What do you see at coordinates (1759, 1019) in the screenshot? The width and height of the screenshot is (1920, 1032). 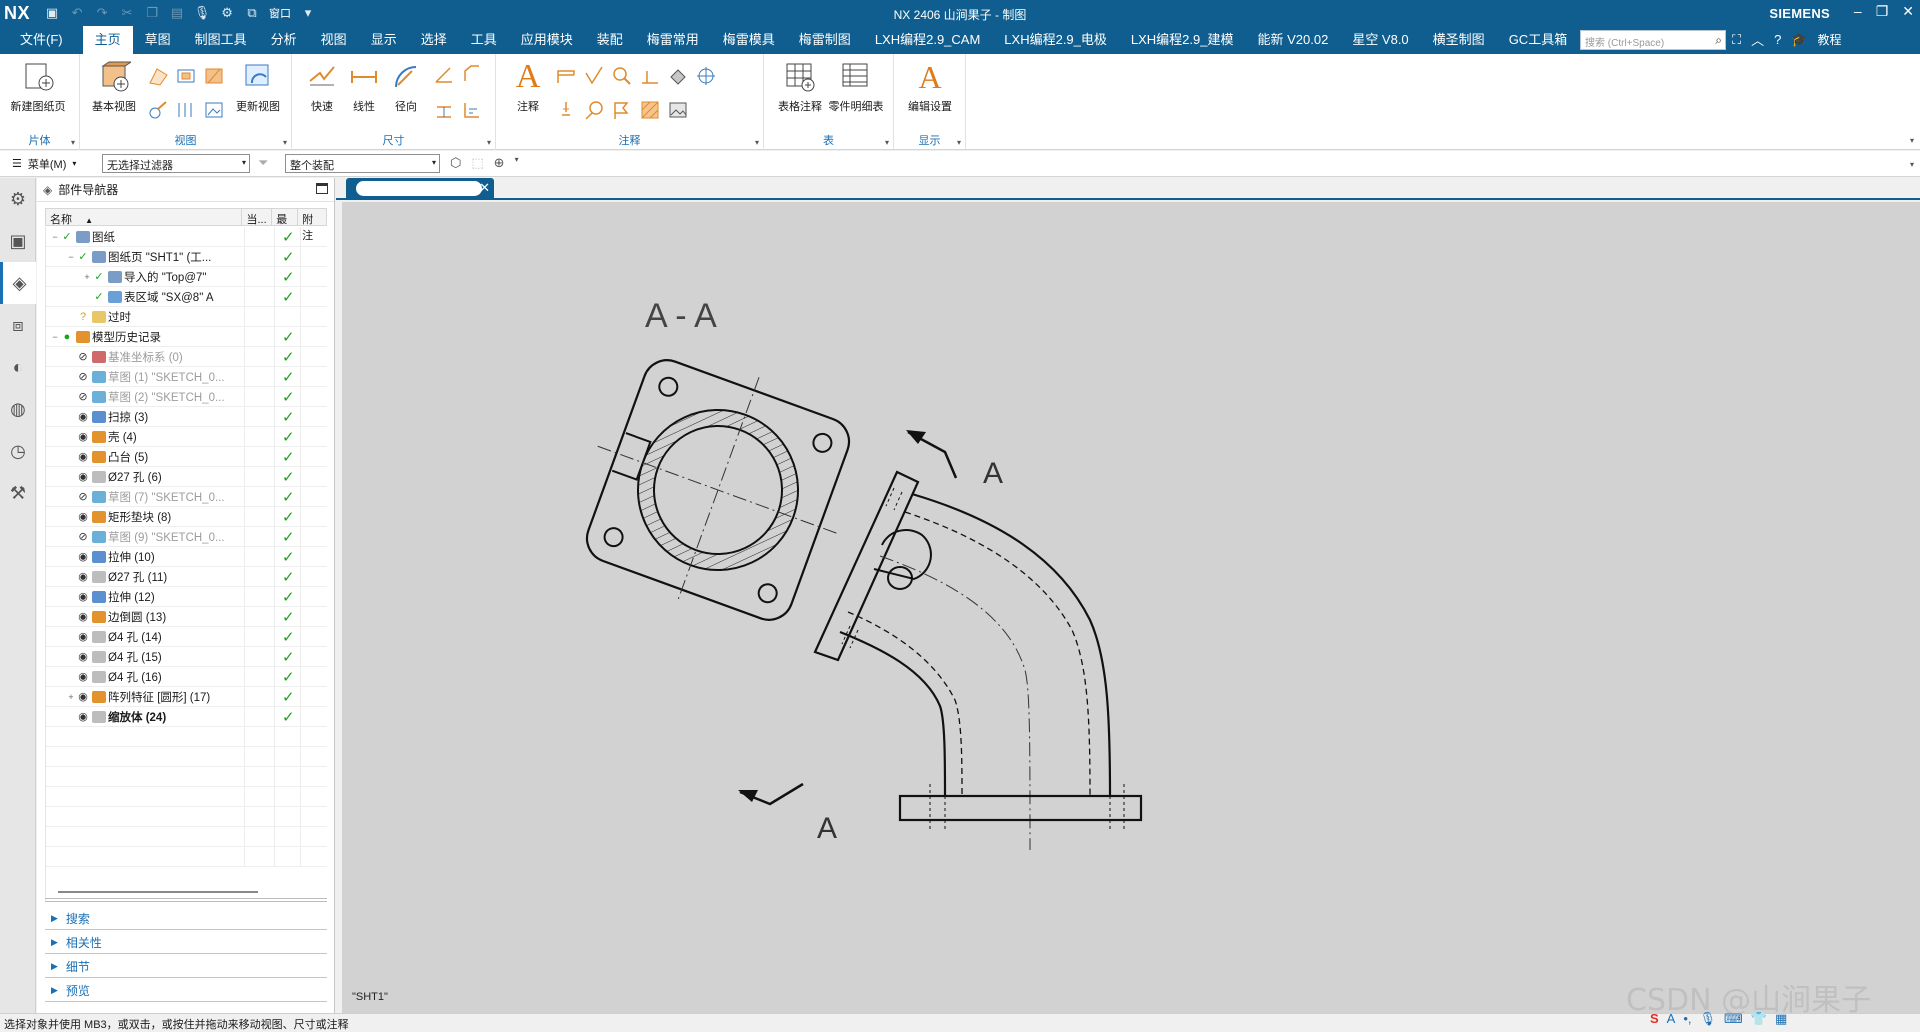 I see `skin-icon: 👕` at bounding box center [1759, 1019].